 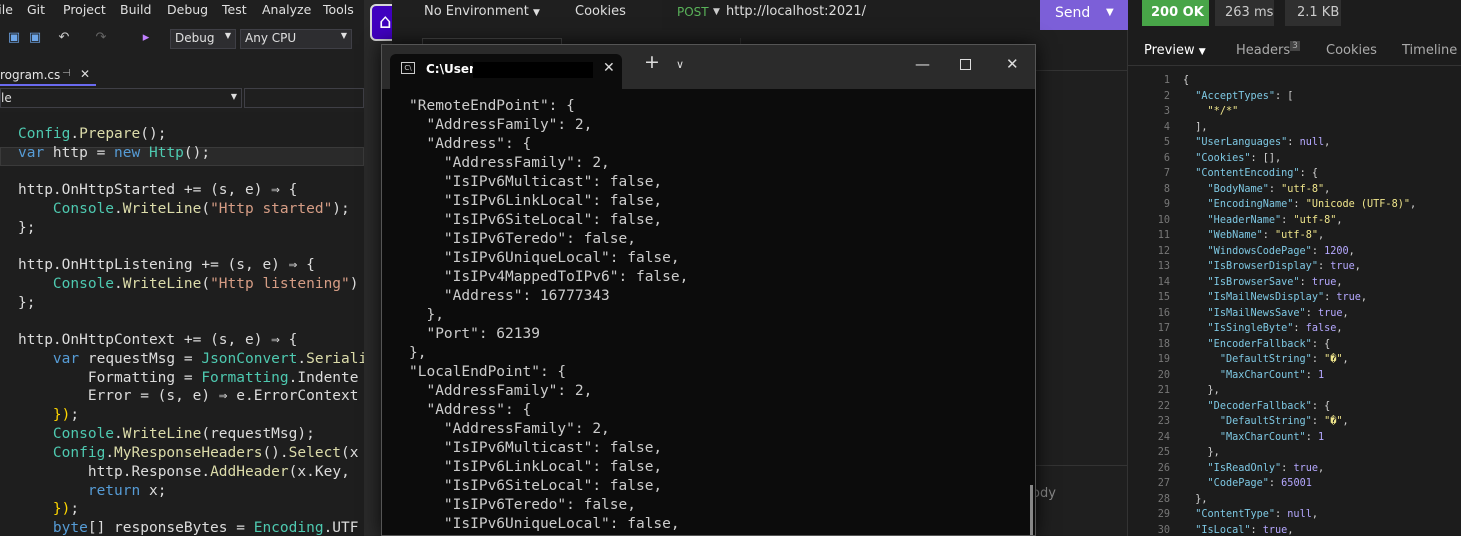 What do you see at coordinates (1294, 252) in the screenshot?
I see `json-line: 12 "WindowsCodePage": 1200,` at bounding box center [1294, 252].